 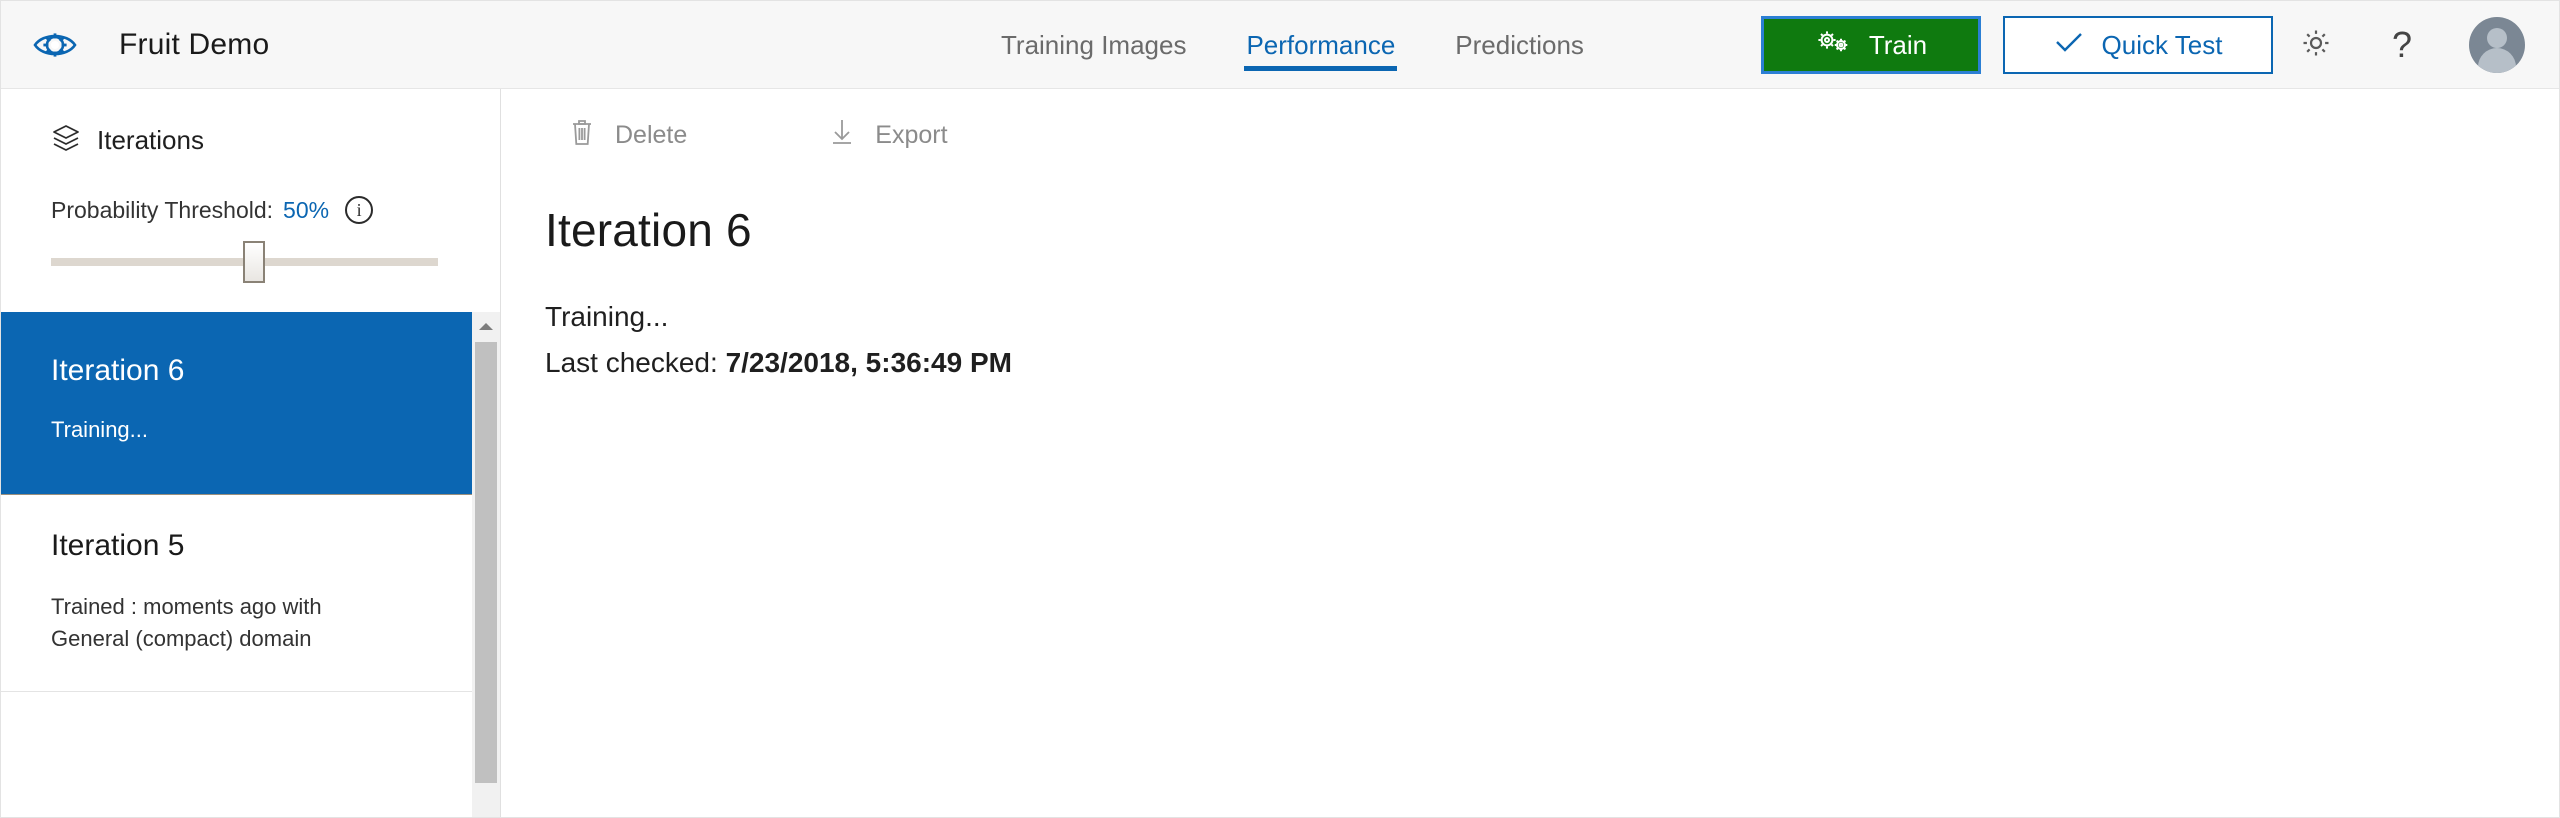 What do you see at coordinates (359, 210) in the screenshot?
I see `info-icon: i` at bounding box center [359, 210].